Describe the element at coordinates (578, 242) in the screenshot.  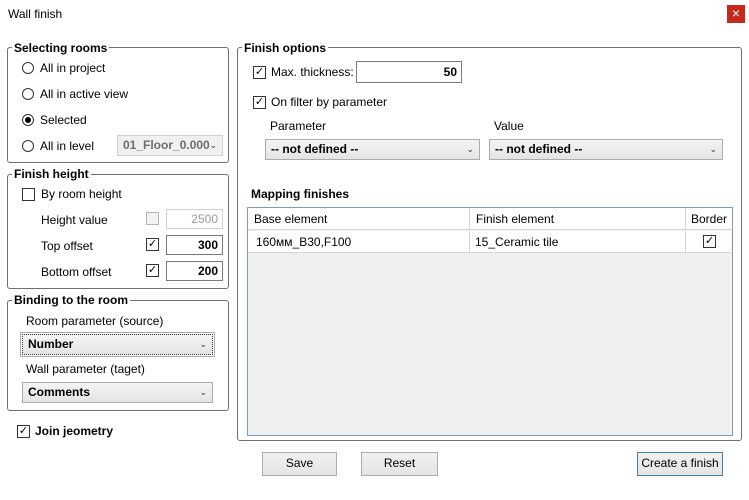
I see `finish-element-cell: 15_Ceramic tile` at that location.